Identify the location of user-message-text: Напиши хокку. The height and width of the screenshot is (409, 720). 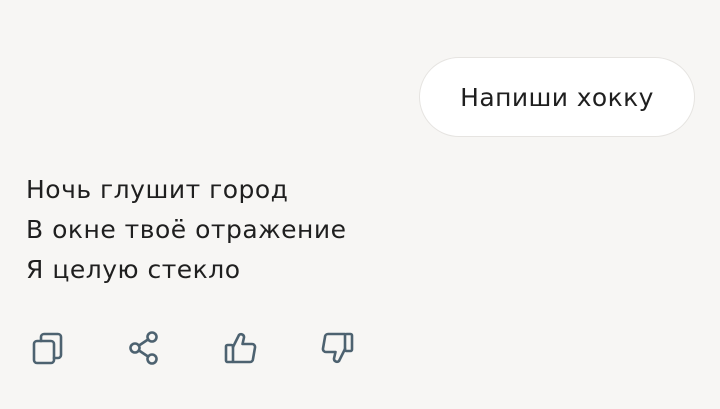
(557, 97).